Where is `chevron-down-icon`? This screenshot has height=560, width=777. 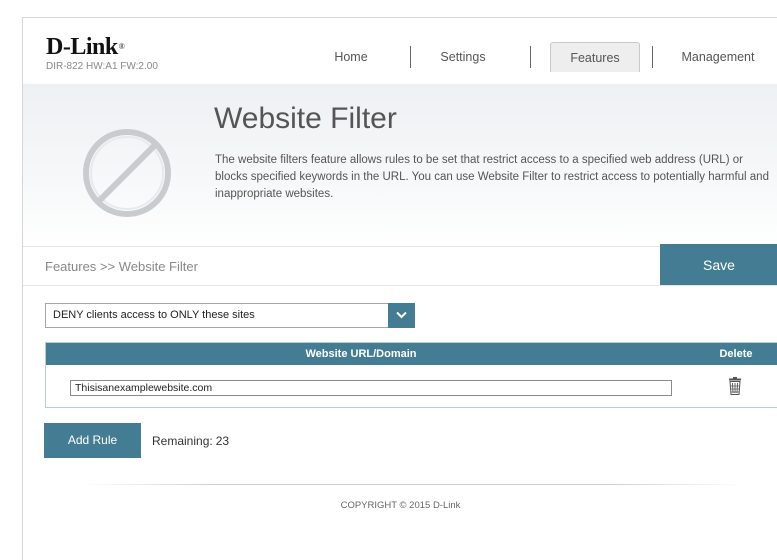 chevron-down-icon is located at coordinates (401, 315).